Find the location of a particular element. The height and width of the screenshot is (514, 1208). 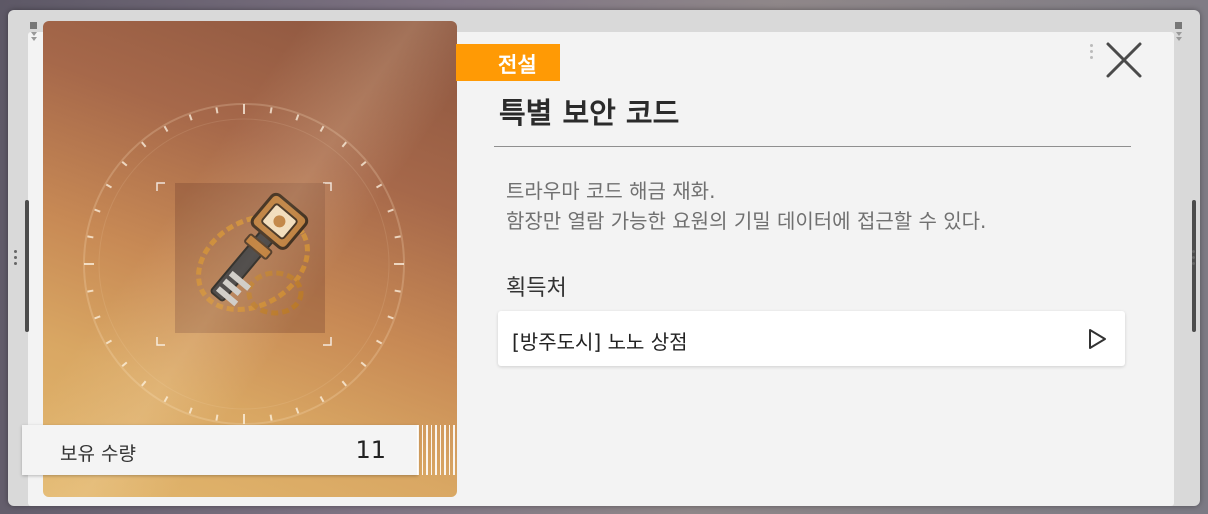

close-grip-dots-icon is located at coordinates (1092, 51).